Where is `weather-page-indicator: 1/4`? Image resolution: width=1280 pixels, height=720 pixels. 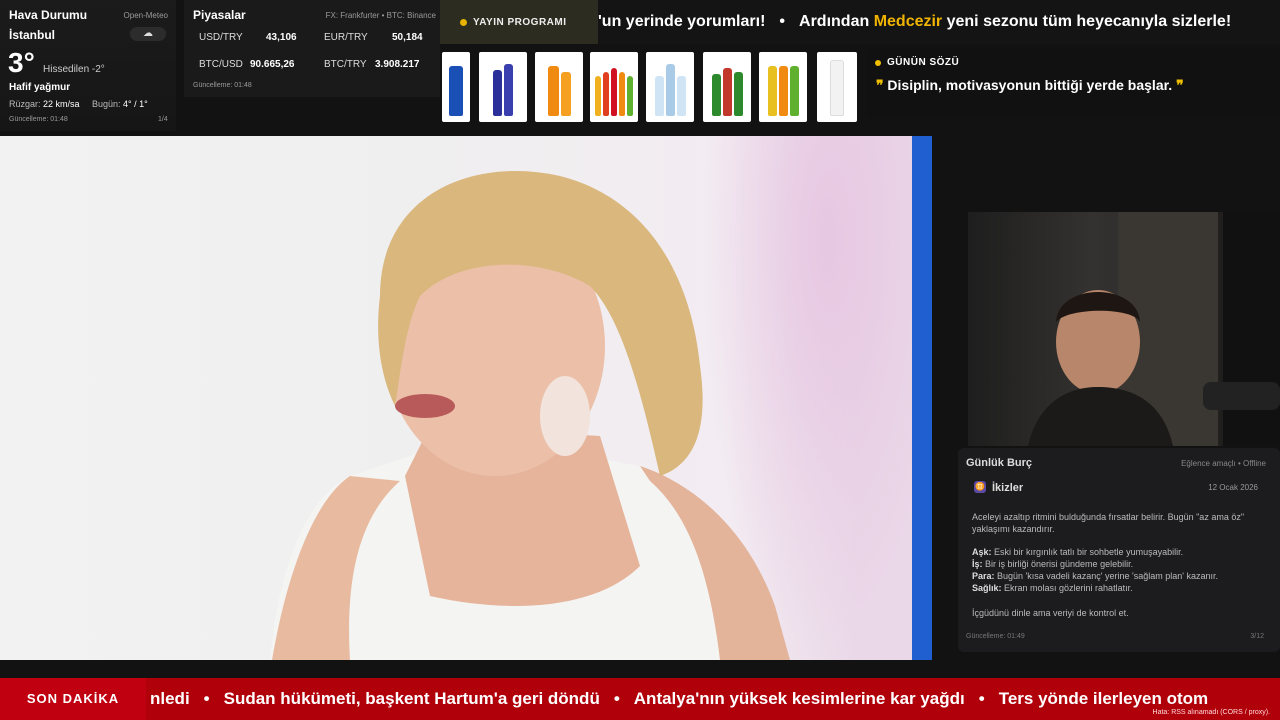
weather-page-indicator: 1/4 is located at coordinates (163, 119).